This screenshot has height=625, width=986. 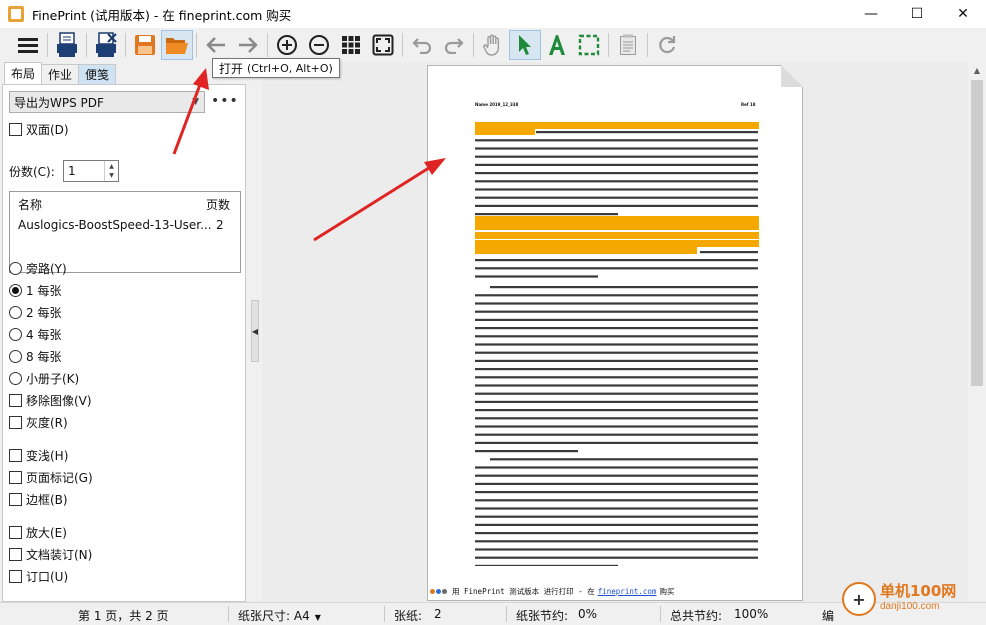 I want to click on fit-page-button, so click(x=383, y=45).